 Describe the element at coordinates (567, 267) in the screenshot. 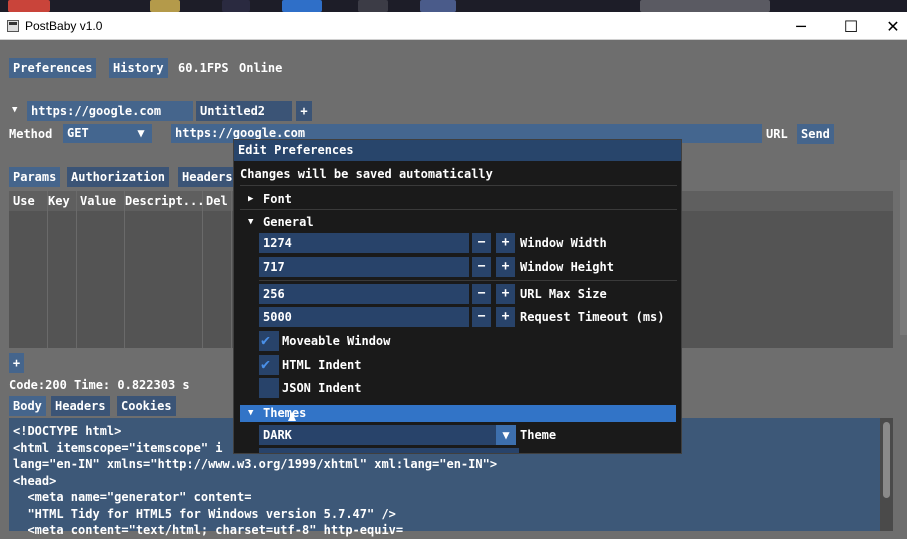

I see `window-height-label: Window Height` at that location.